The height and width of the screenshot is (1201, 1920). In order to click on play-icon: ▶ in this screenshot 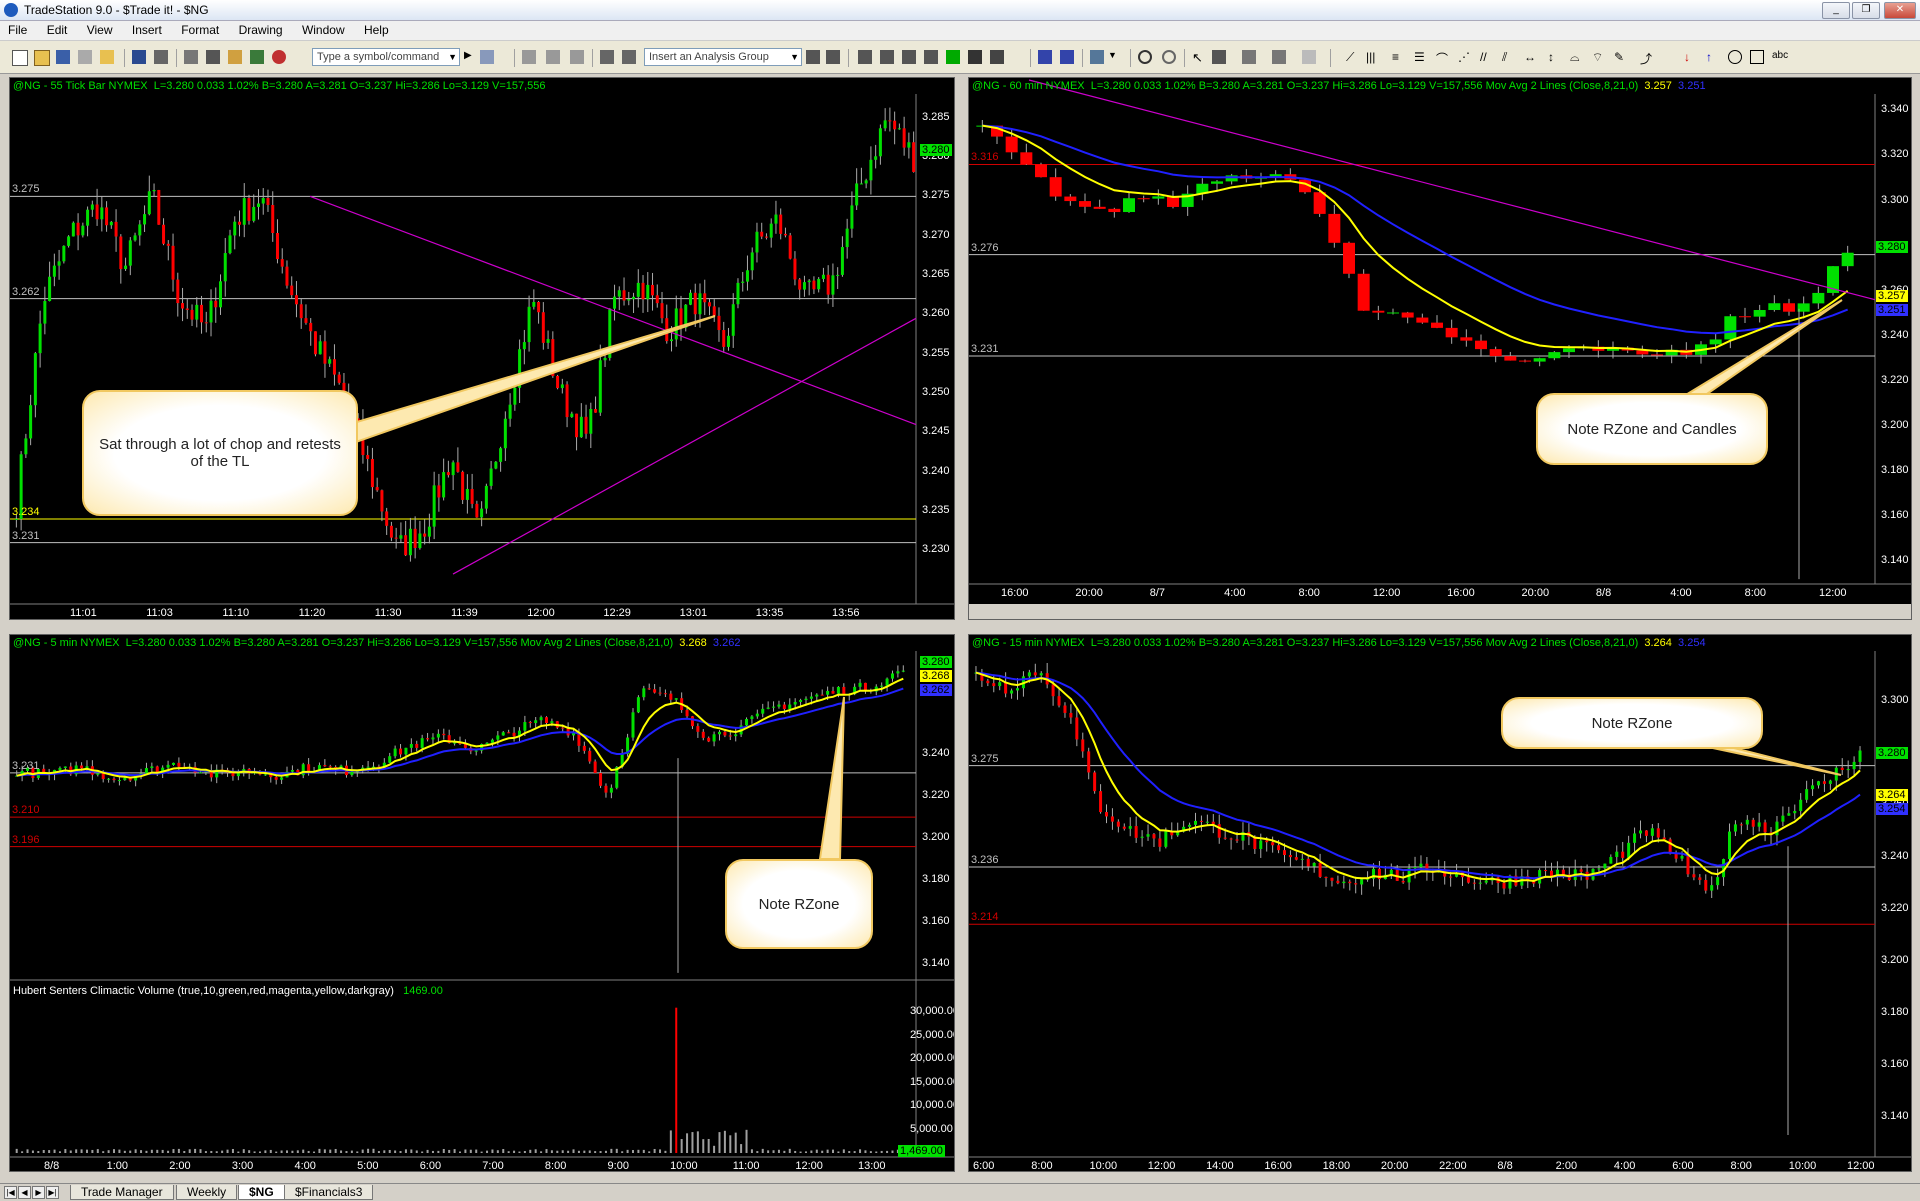, I will do `click(471, 57)`.